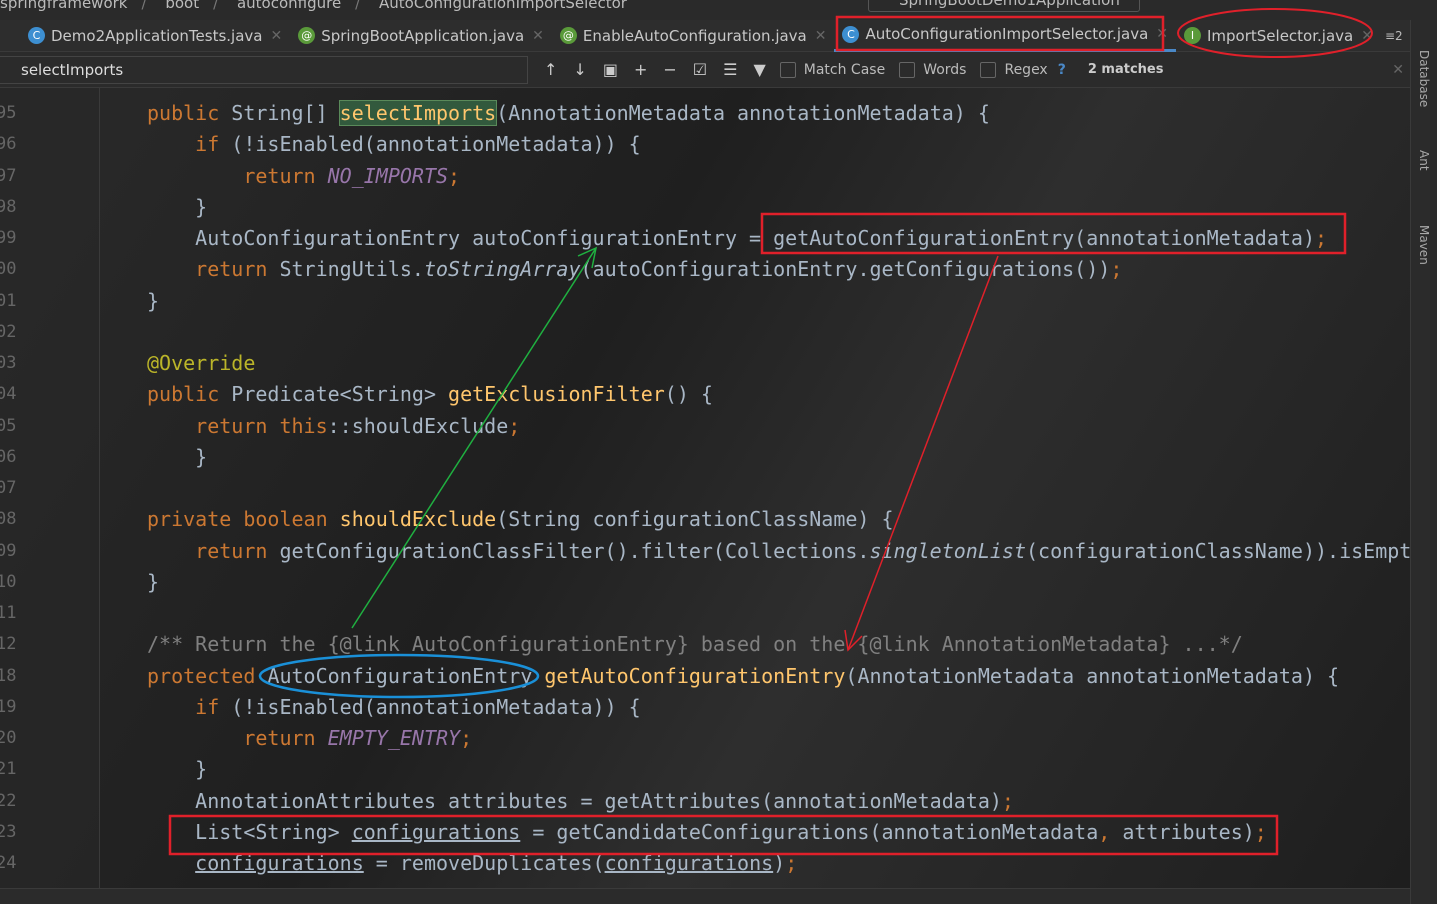 This screenshot has height=904, width=1437. What do you see at coordinates (503, 6) in the screenshot?
I see `breadcrumb-item: AutoConfigurationImportSelector` at bounding box center [503, 6].